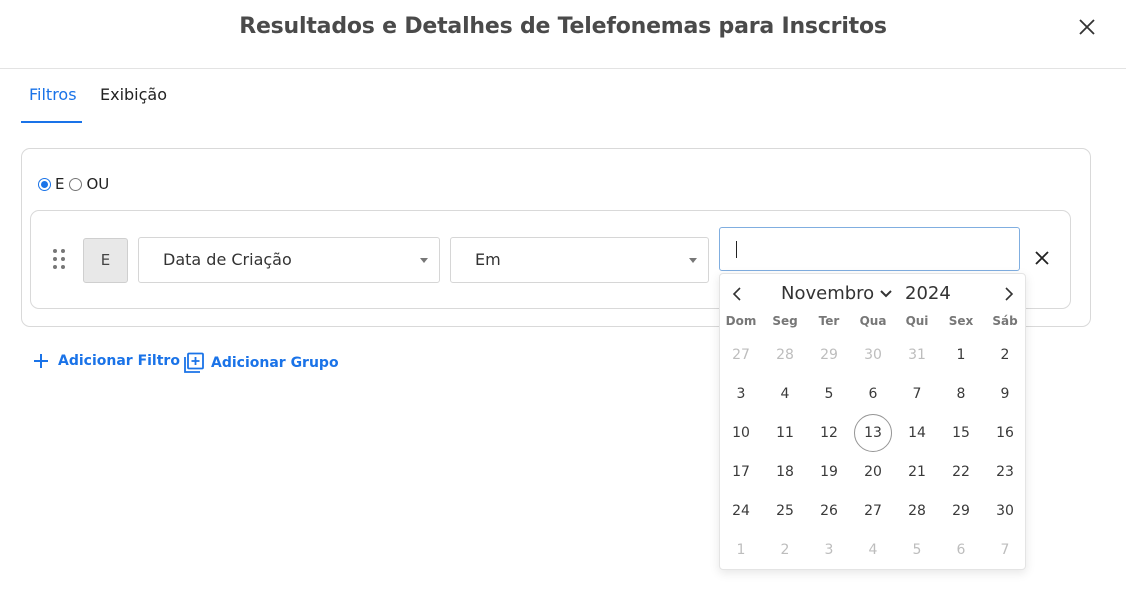  I want to click on weekday-label: Qua, so click(873, 321).